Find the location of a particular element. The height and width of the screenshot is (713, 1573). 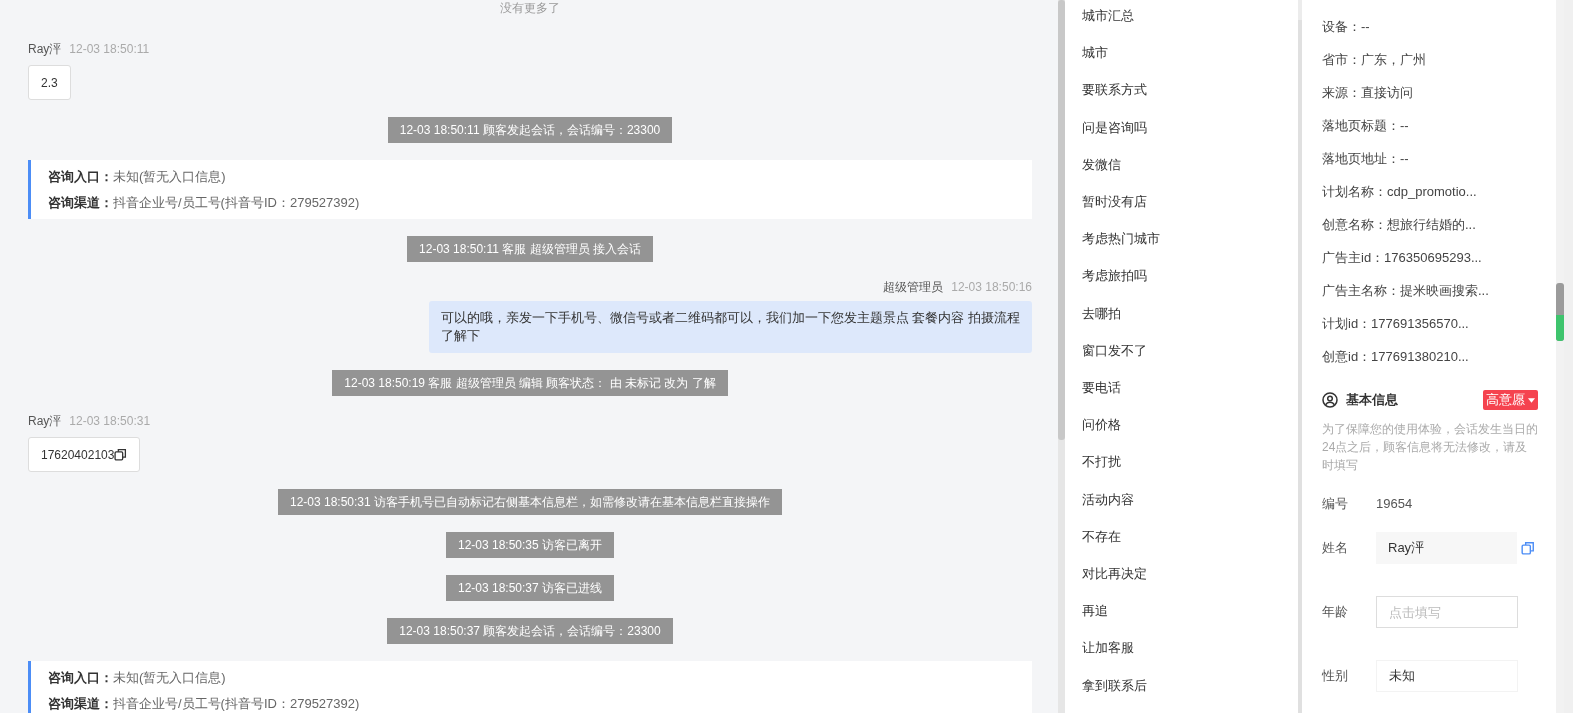

no-more-notice: 没有更多了 is located at coordinates (530, 8).